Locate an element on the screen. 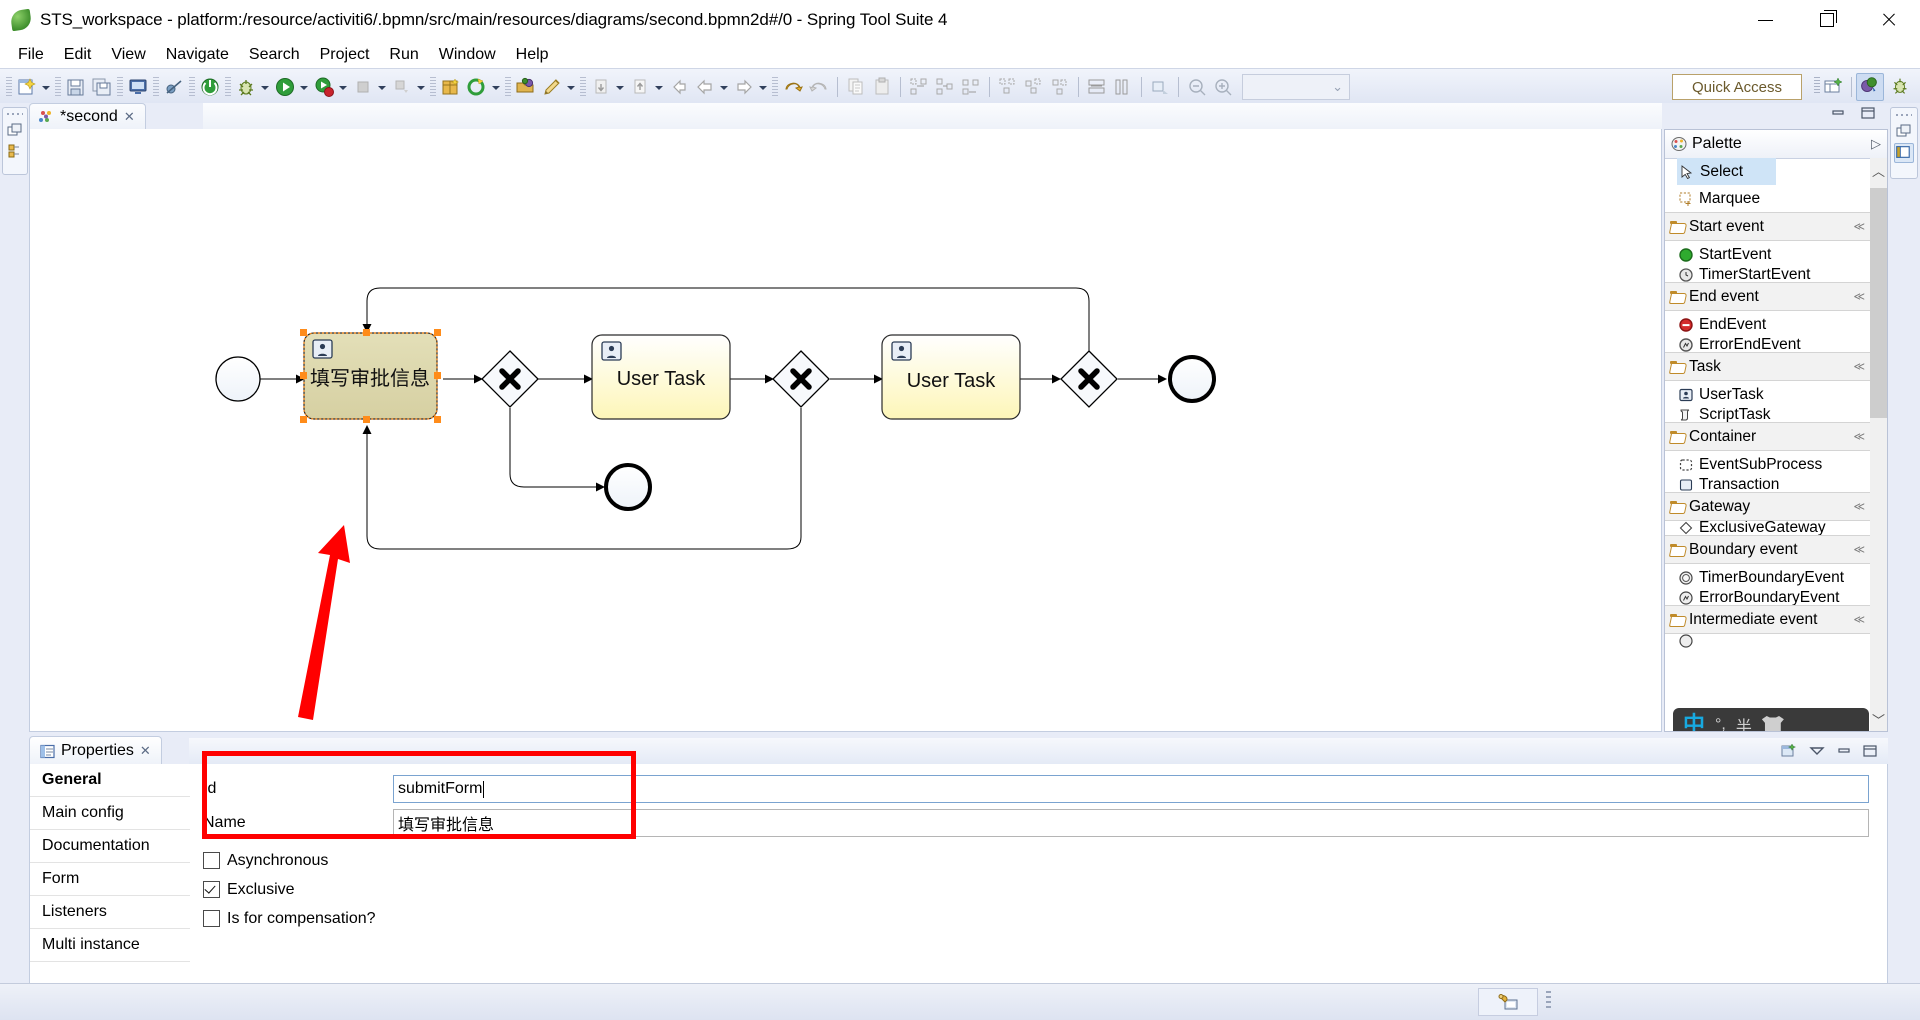  diagram-node-gw3 is located at coordinates (1089, 379).